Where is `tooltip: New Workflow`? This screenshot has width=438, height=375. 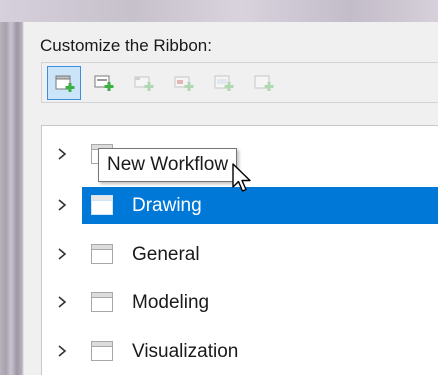
tooltip: New Workflow is located at coordinates (168, 165).